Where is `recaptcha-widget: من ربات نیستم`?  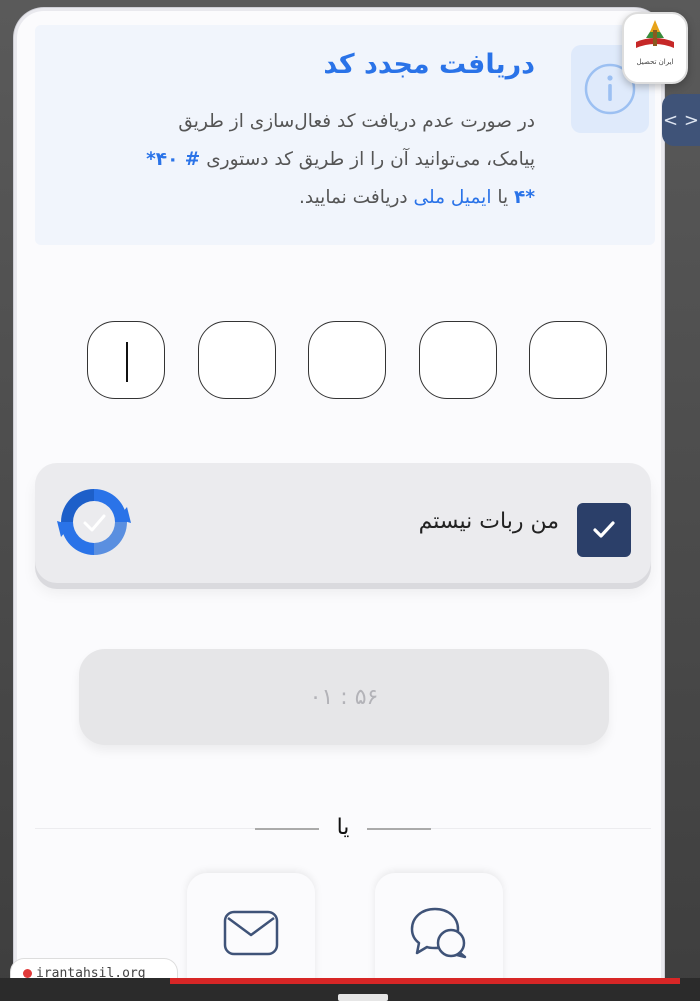
recaptcha-widget: من ربات نیستم is located at coordinates (343, 523).